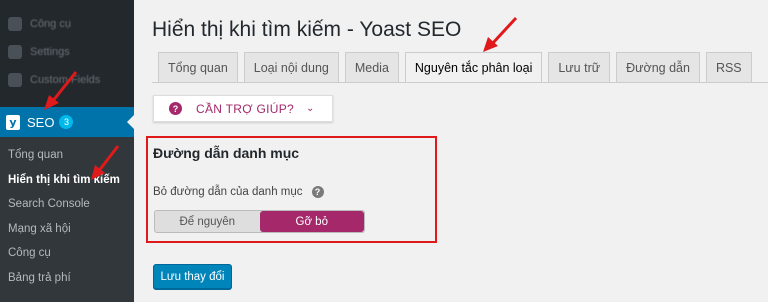 The height and width of the screenshot is (302, 768). Describe the element at coordinates (67, 229) in the screenshot. I see `submenu-item-social: Mạng xã hội` at that location.